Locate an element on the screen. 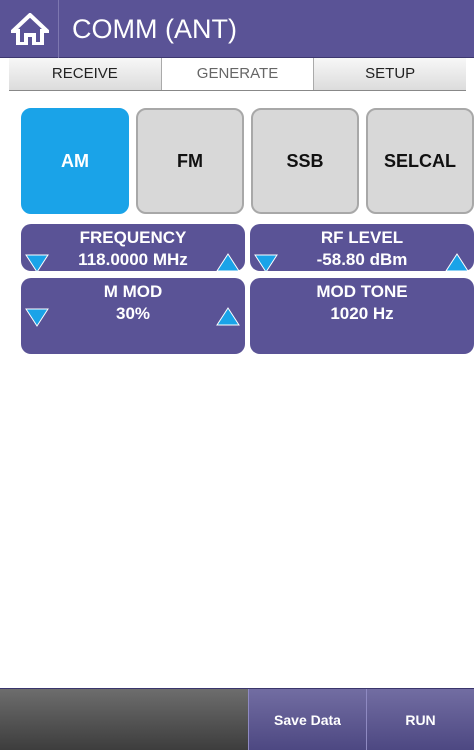 The image size is (474, 750). tab-generate: GENERATE is located at coordinates (238, 74).